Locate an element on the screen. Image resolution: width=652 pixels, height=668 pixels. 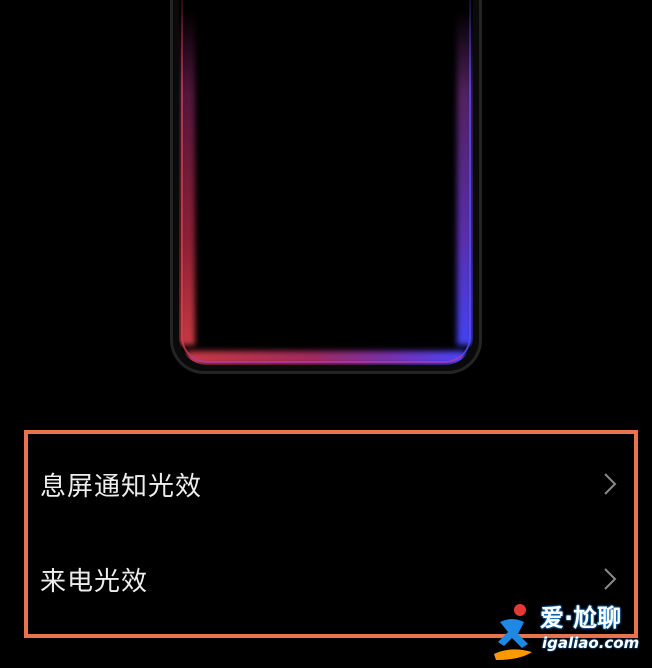
watermark-domain: igaliao.com is located at coordinates (591, 643).